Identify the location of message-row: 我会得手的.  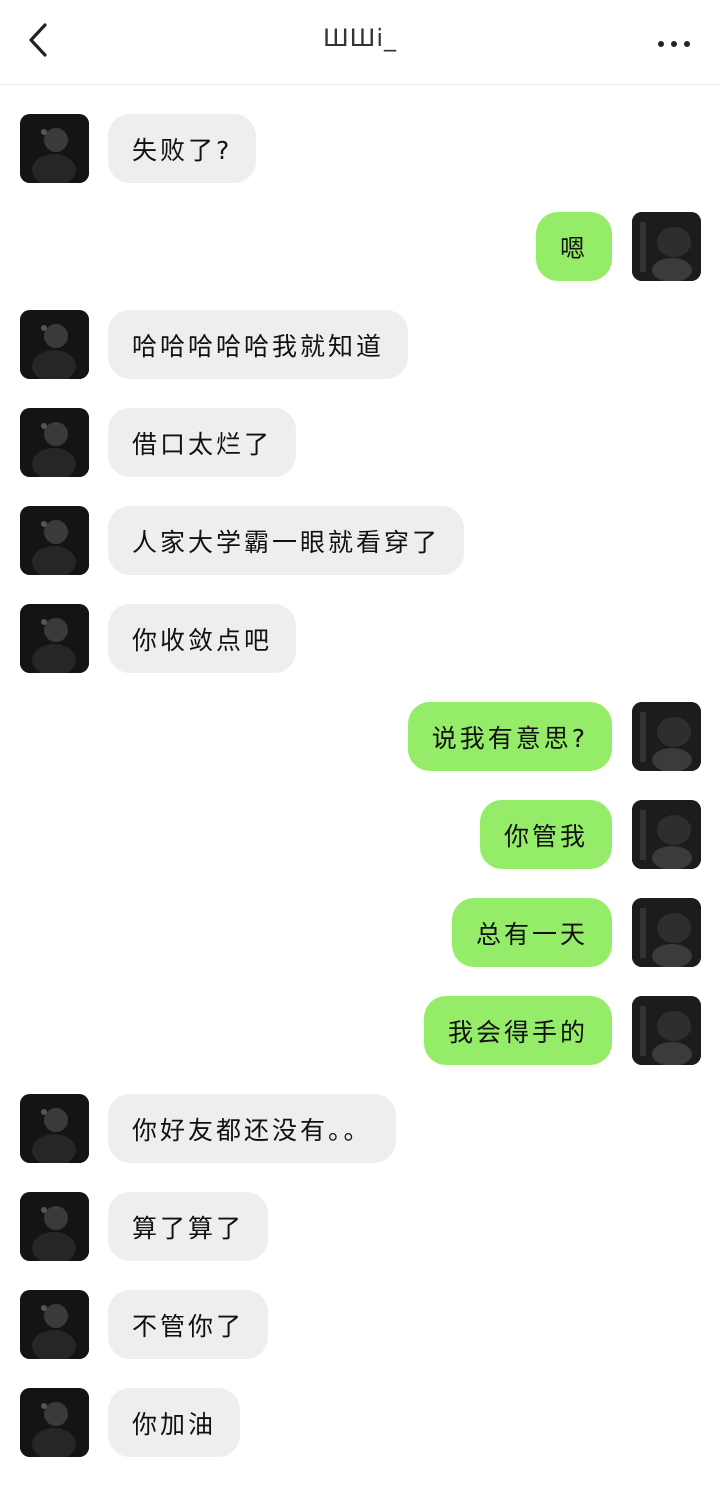
(360, 1031).